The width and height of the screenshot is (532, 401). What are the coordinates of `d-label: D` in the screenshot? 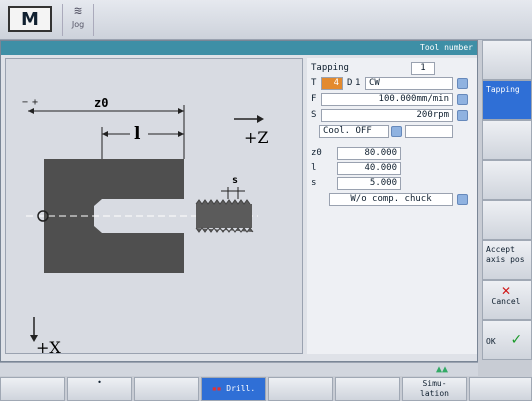 It's located at (350, 83).